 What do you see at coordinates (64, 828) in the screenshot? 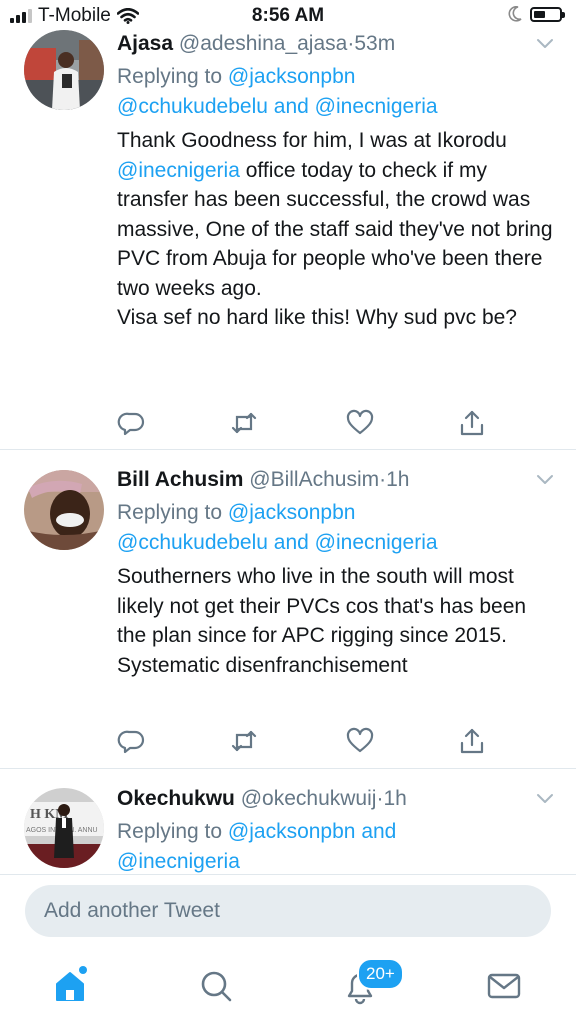
I see `avatar: H KM AGOS INTERN. ANNU` at bounding box center [64, 828].